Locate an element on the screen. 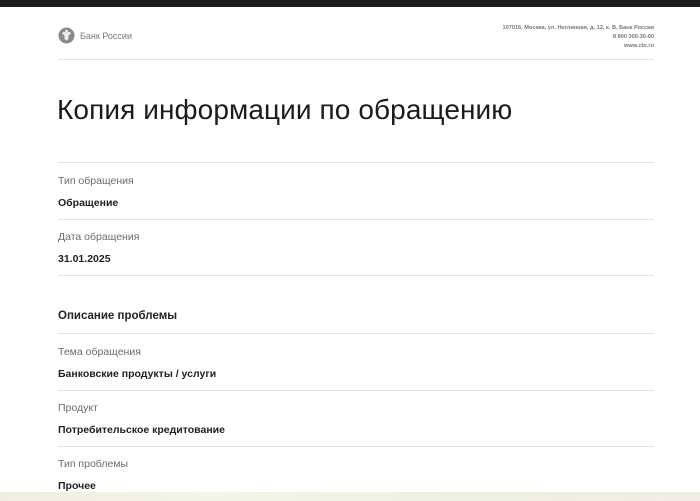 The height and width of the screenshot is (501, 700). section-title: Описание проблемы is located at coordinates (118, 316).